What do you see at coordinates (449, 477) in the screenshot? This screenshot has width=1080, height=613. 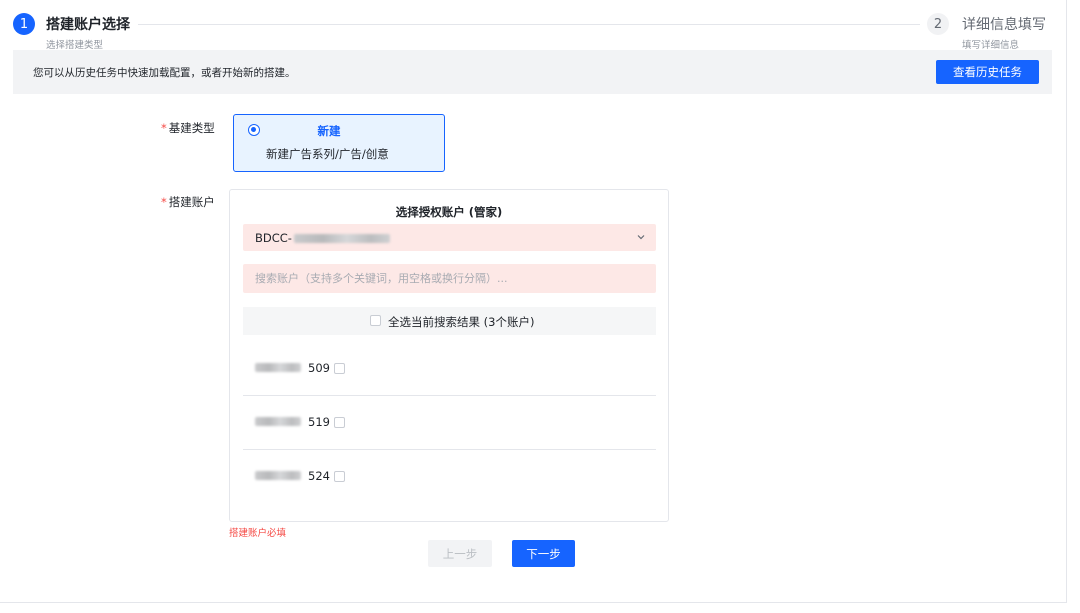 I see `account-list-item: 524` at bounding box center [449, 477].